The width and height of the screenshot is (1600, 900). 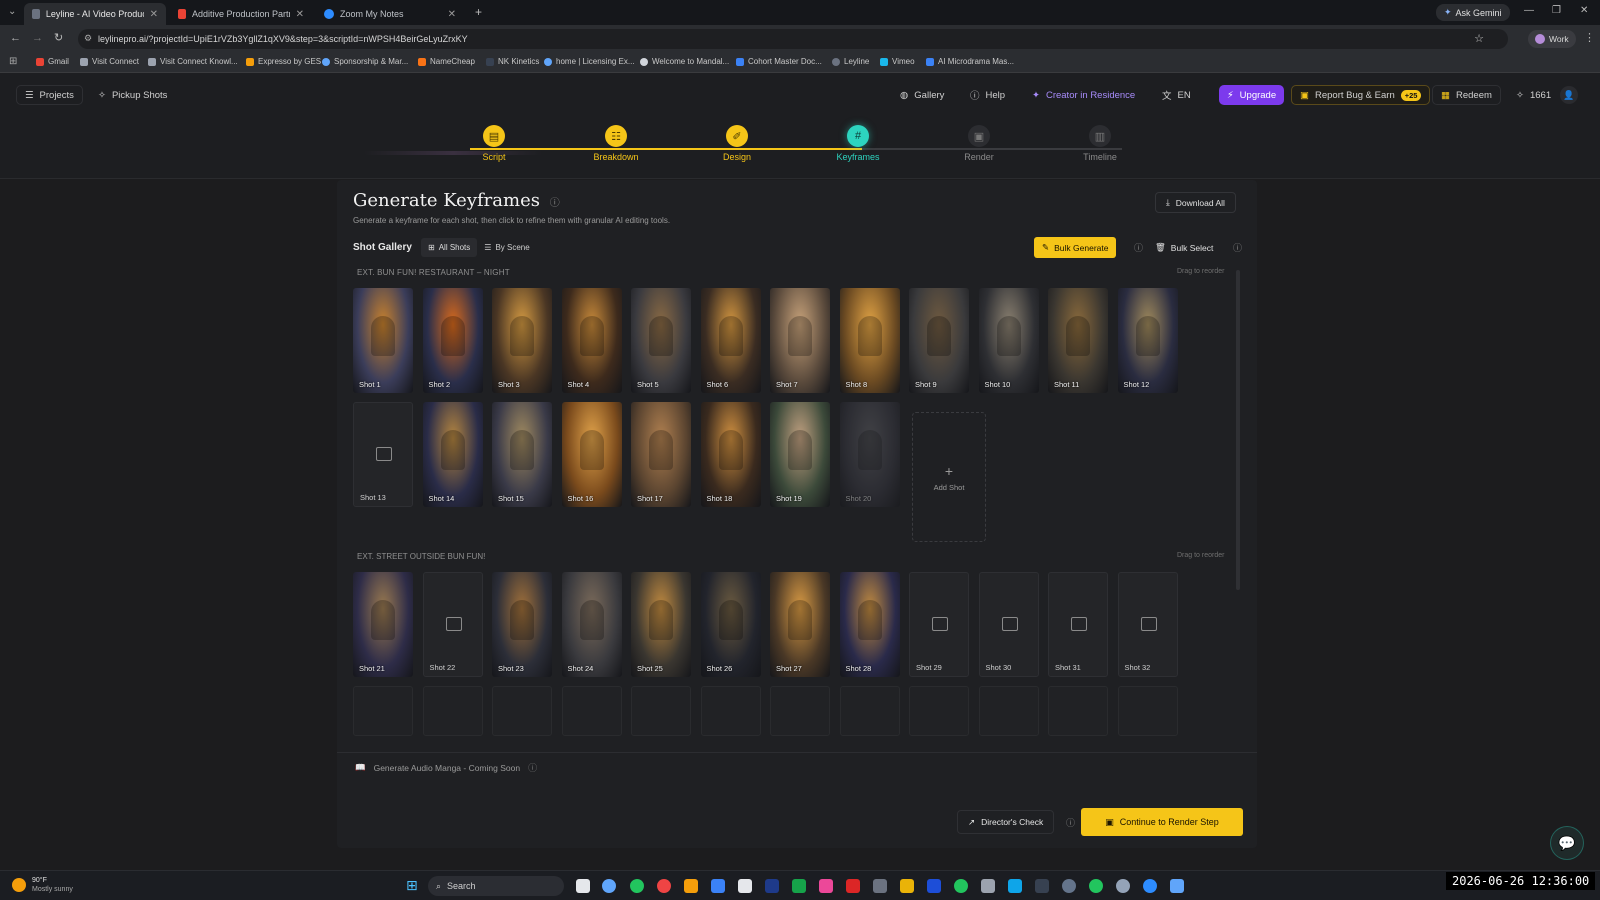 What do you see at coordinates (1238, 430) in the screenshot?
I see `gallery-scrollbar` at bounding box center [1238, 430].